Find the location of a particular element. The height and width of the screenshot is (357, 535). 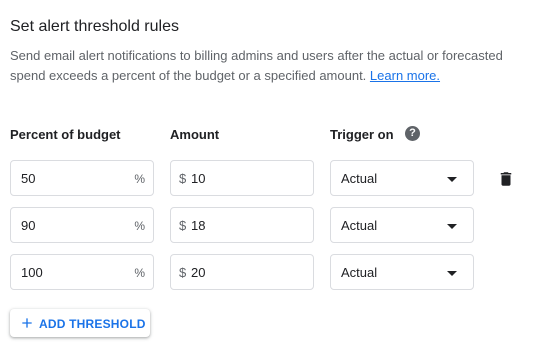

column-header-amount: Amount is located at coordinates (195, 134).